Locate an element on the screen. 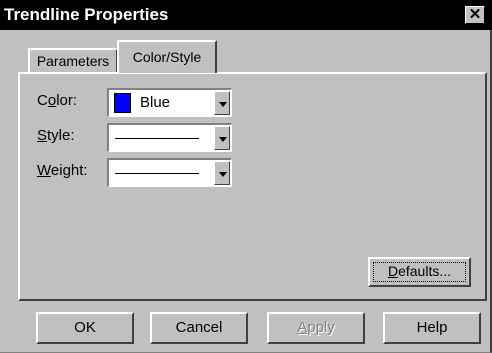  color-dropdown-button is located at coordinates (222, 103).